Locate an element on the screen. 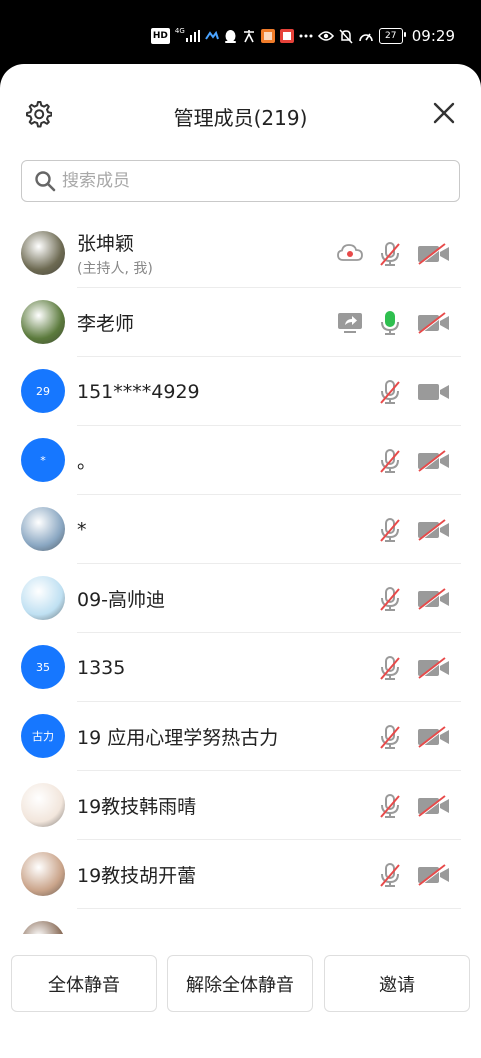 The width and height of the screenshot is (481, 1058). qq-icon is located at coordinates (230, 36).